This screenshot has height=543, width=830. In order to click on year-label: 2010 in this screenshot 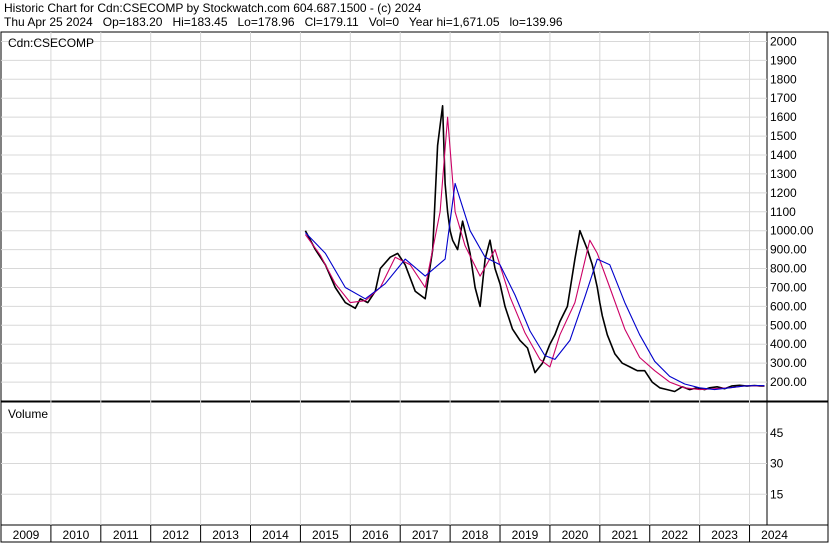, I will do `click(76, 535)`.